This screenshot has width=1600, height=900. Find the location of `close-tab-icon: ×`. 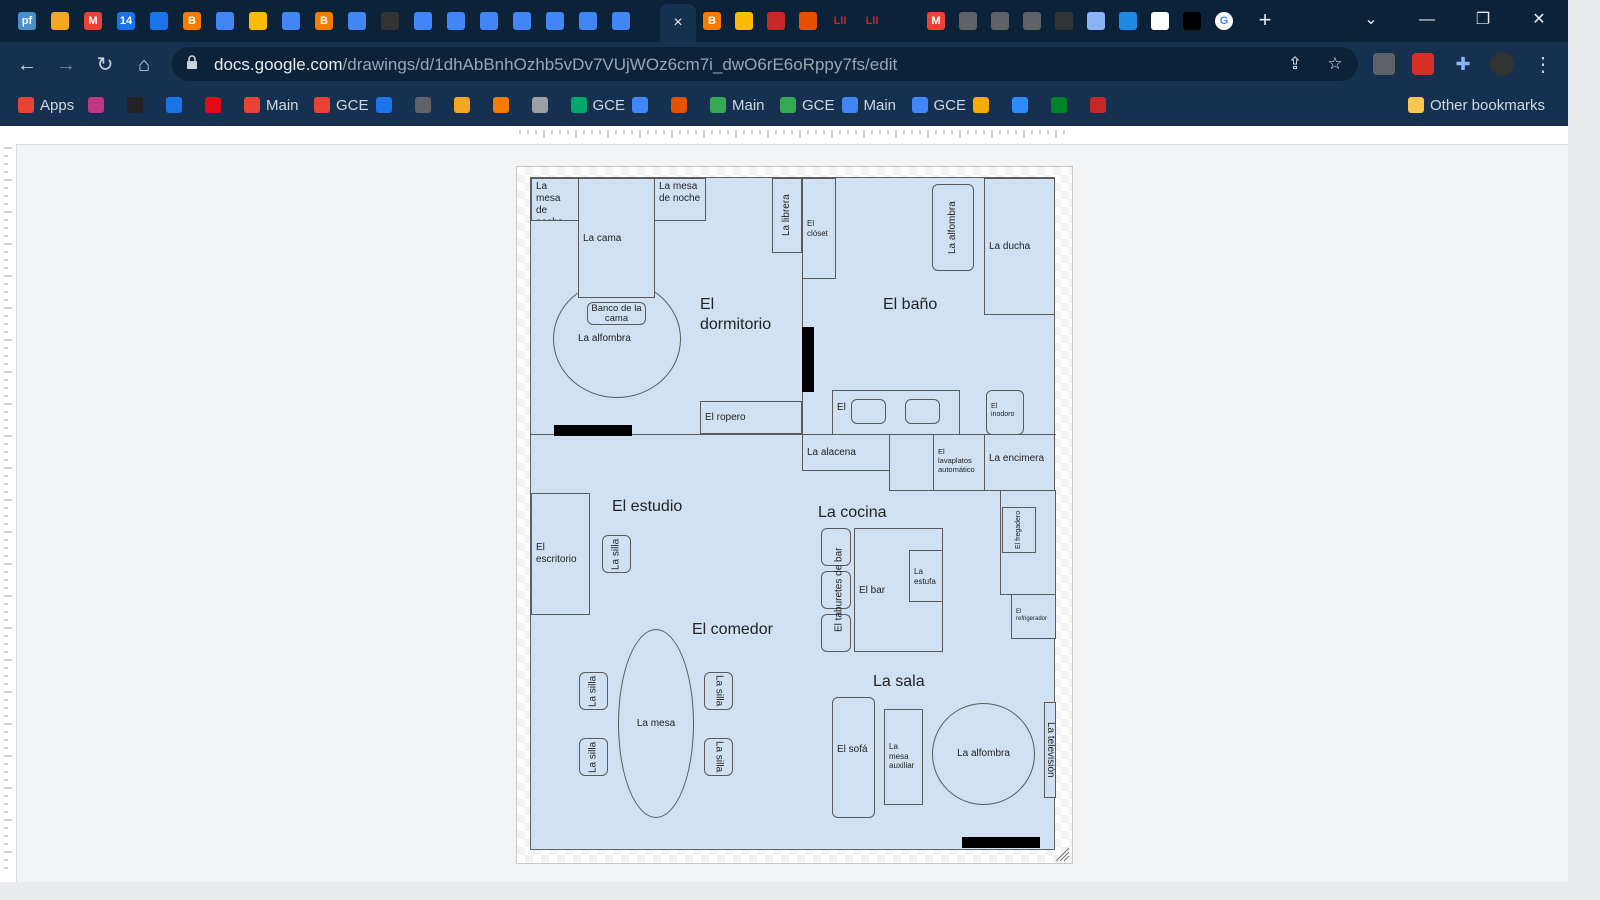

close-tab-icon: × is located at coordinates (677, 23).